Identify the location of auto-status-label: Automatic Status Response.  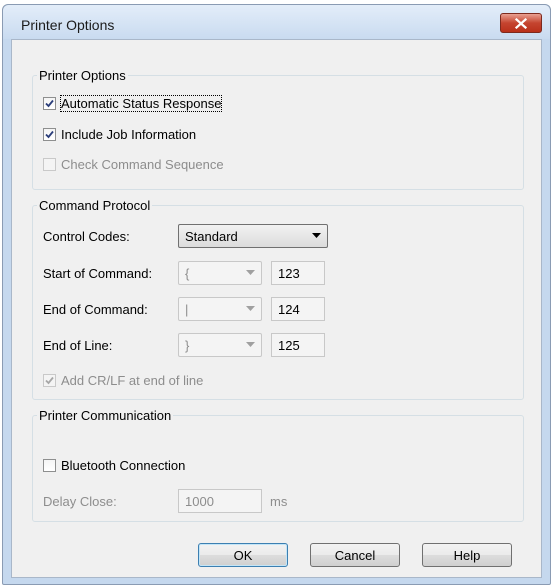
(141, 103).